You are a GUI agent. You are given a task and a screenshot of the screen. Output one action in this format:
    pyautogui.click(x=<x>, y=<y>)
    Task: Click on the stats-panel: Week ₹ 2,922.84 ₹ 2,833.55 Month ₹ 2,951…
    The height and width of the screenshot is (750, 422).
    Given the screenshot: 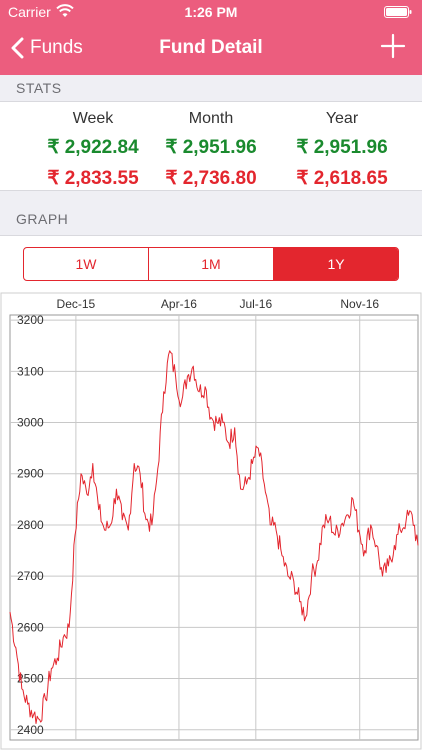 What is the action you would take?
    pyautogui.click(x=211, y=146)
    